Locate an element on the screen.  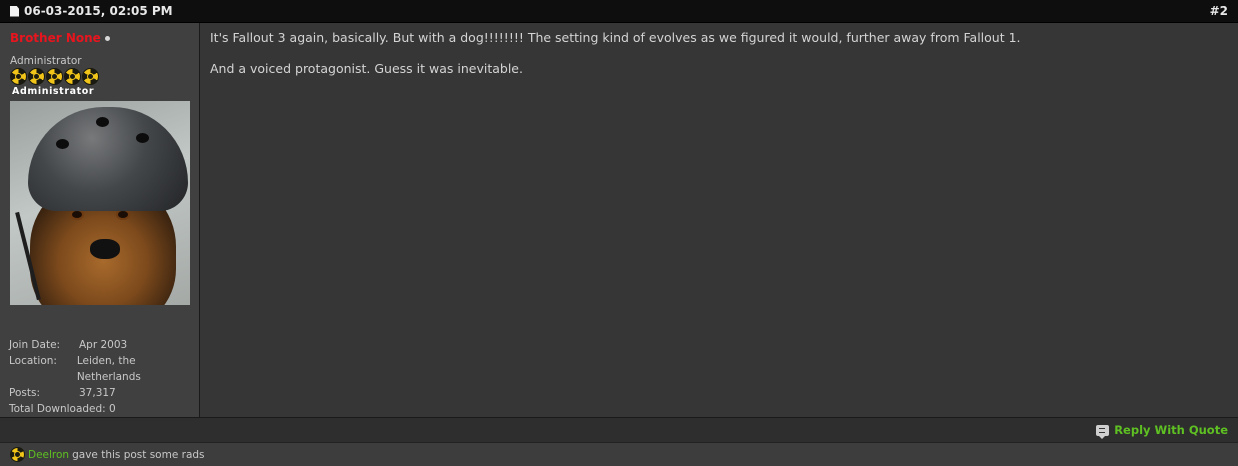
post-number-link: #2 is located at coordinates (1224, 11).